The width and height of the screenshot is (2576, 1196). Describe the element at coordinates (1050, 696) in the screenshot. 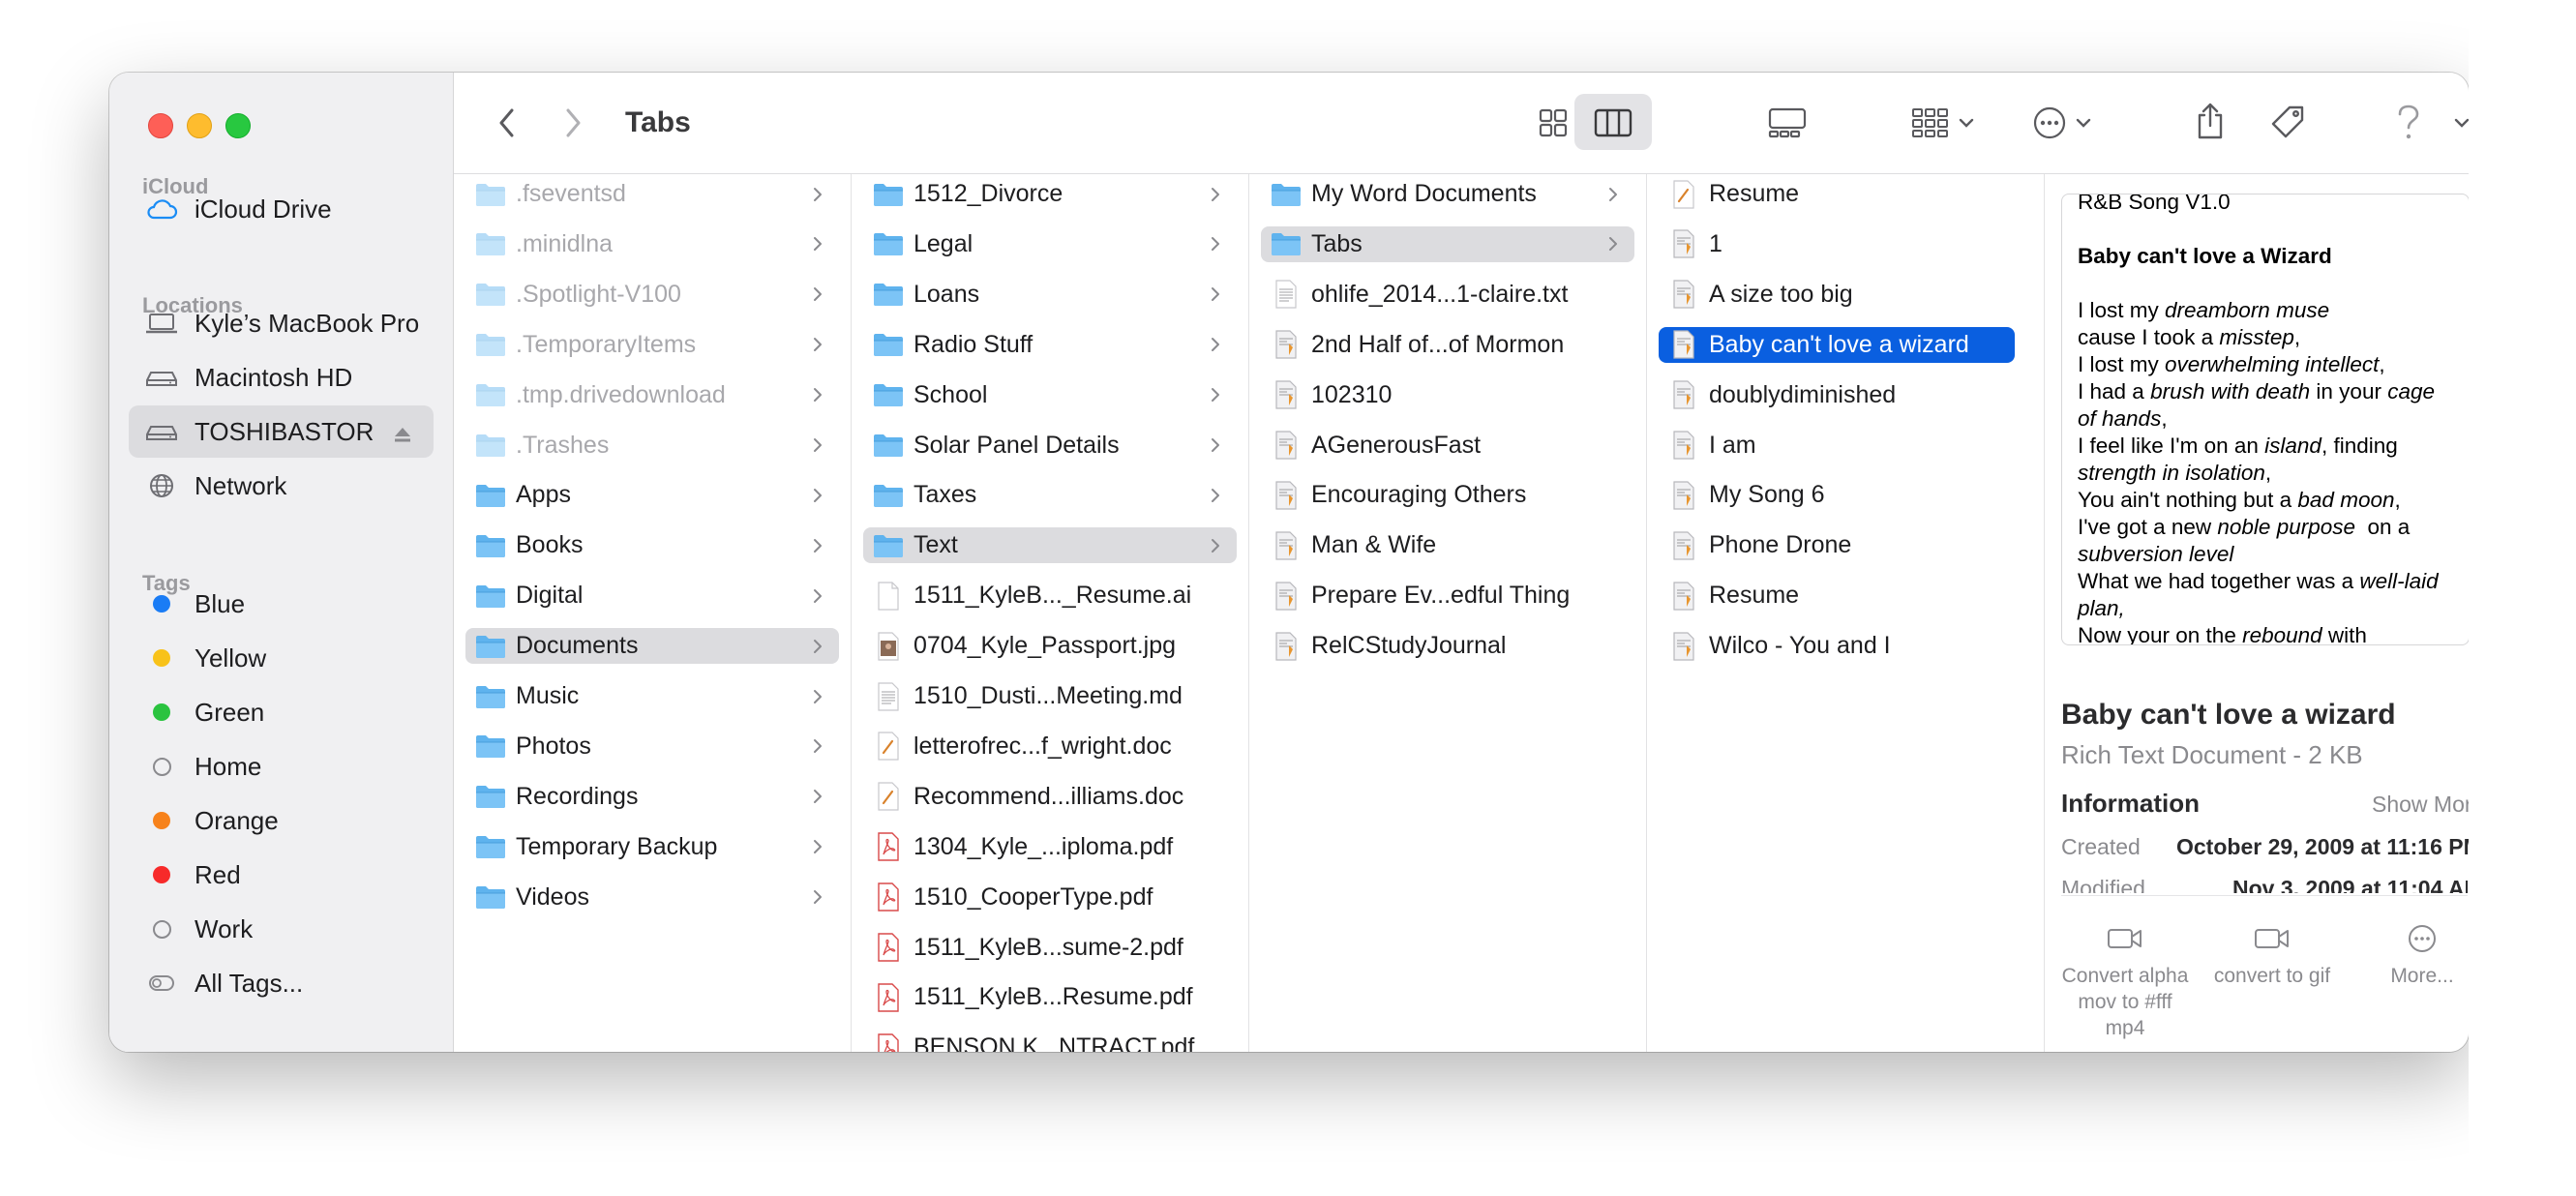

I see `file-row: 1510_Dusti...Meeting.md` at that location.